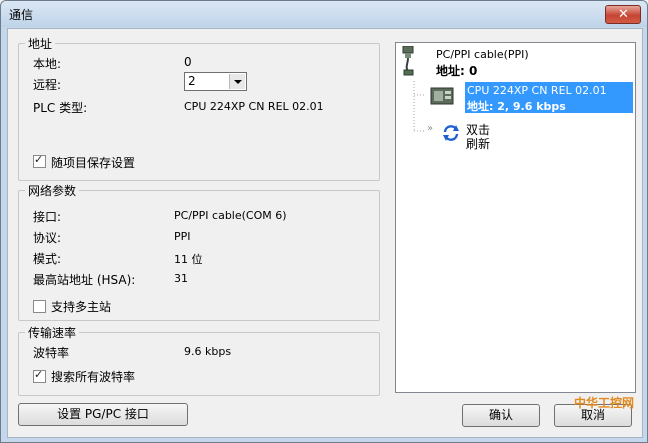 The height and width of the screenshot is (443, 648). I want to click on remote-address-value: 2, so click(192, 81).